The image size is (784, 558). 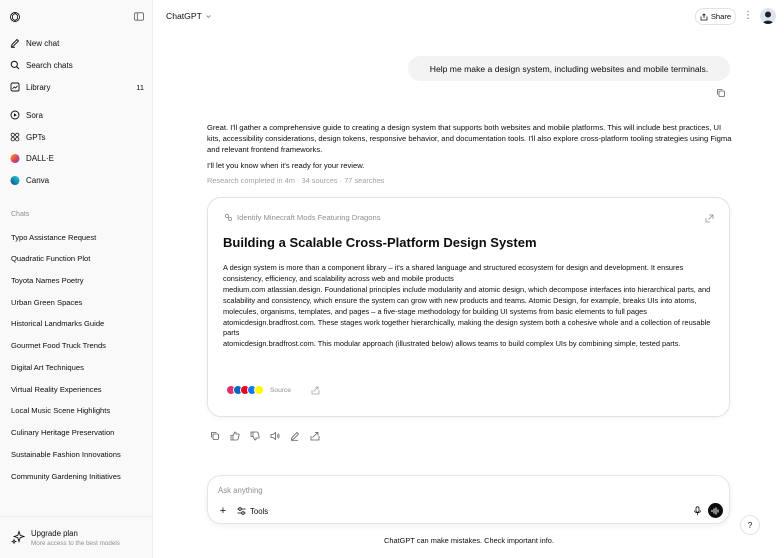 I want to click on more-options-icon: ⋮, so click(x=748, y=16).